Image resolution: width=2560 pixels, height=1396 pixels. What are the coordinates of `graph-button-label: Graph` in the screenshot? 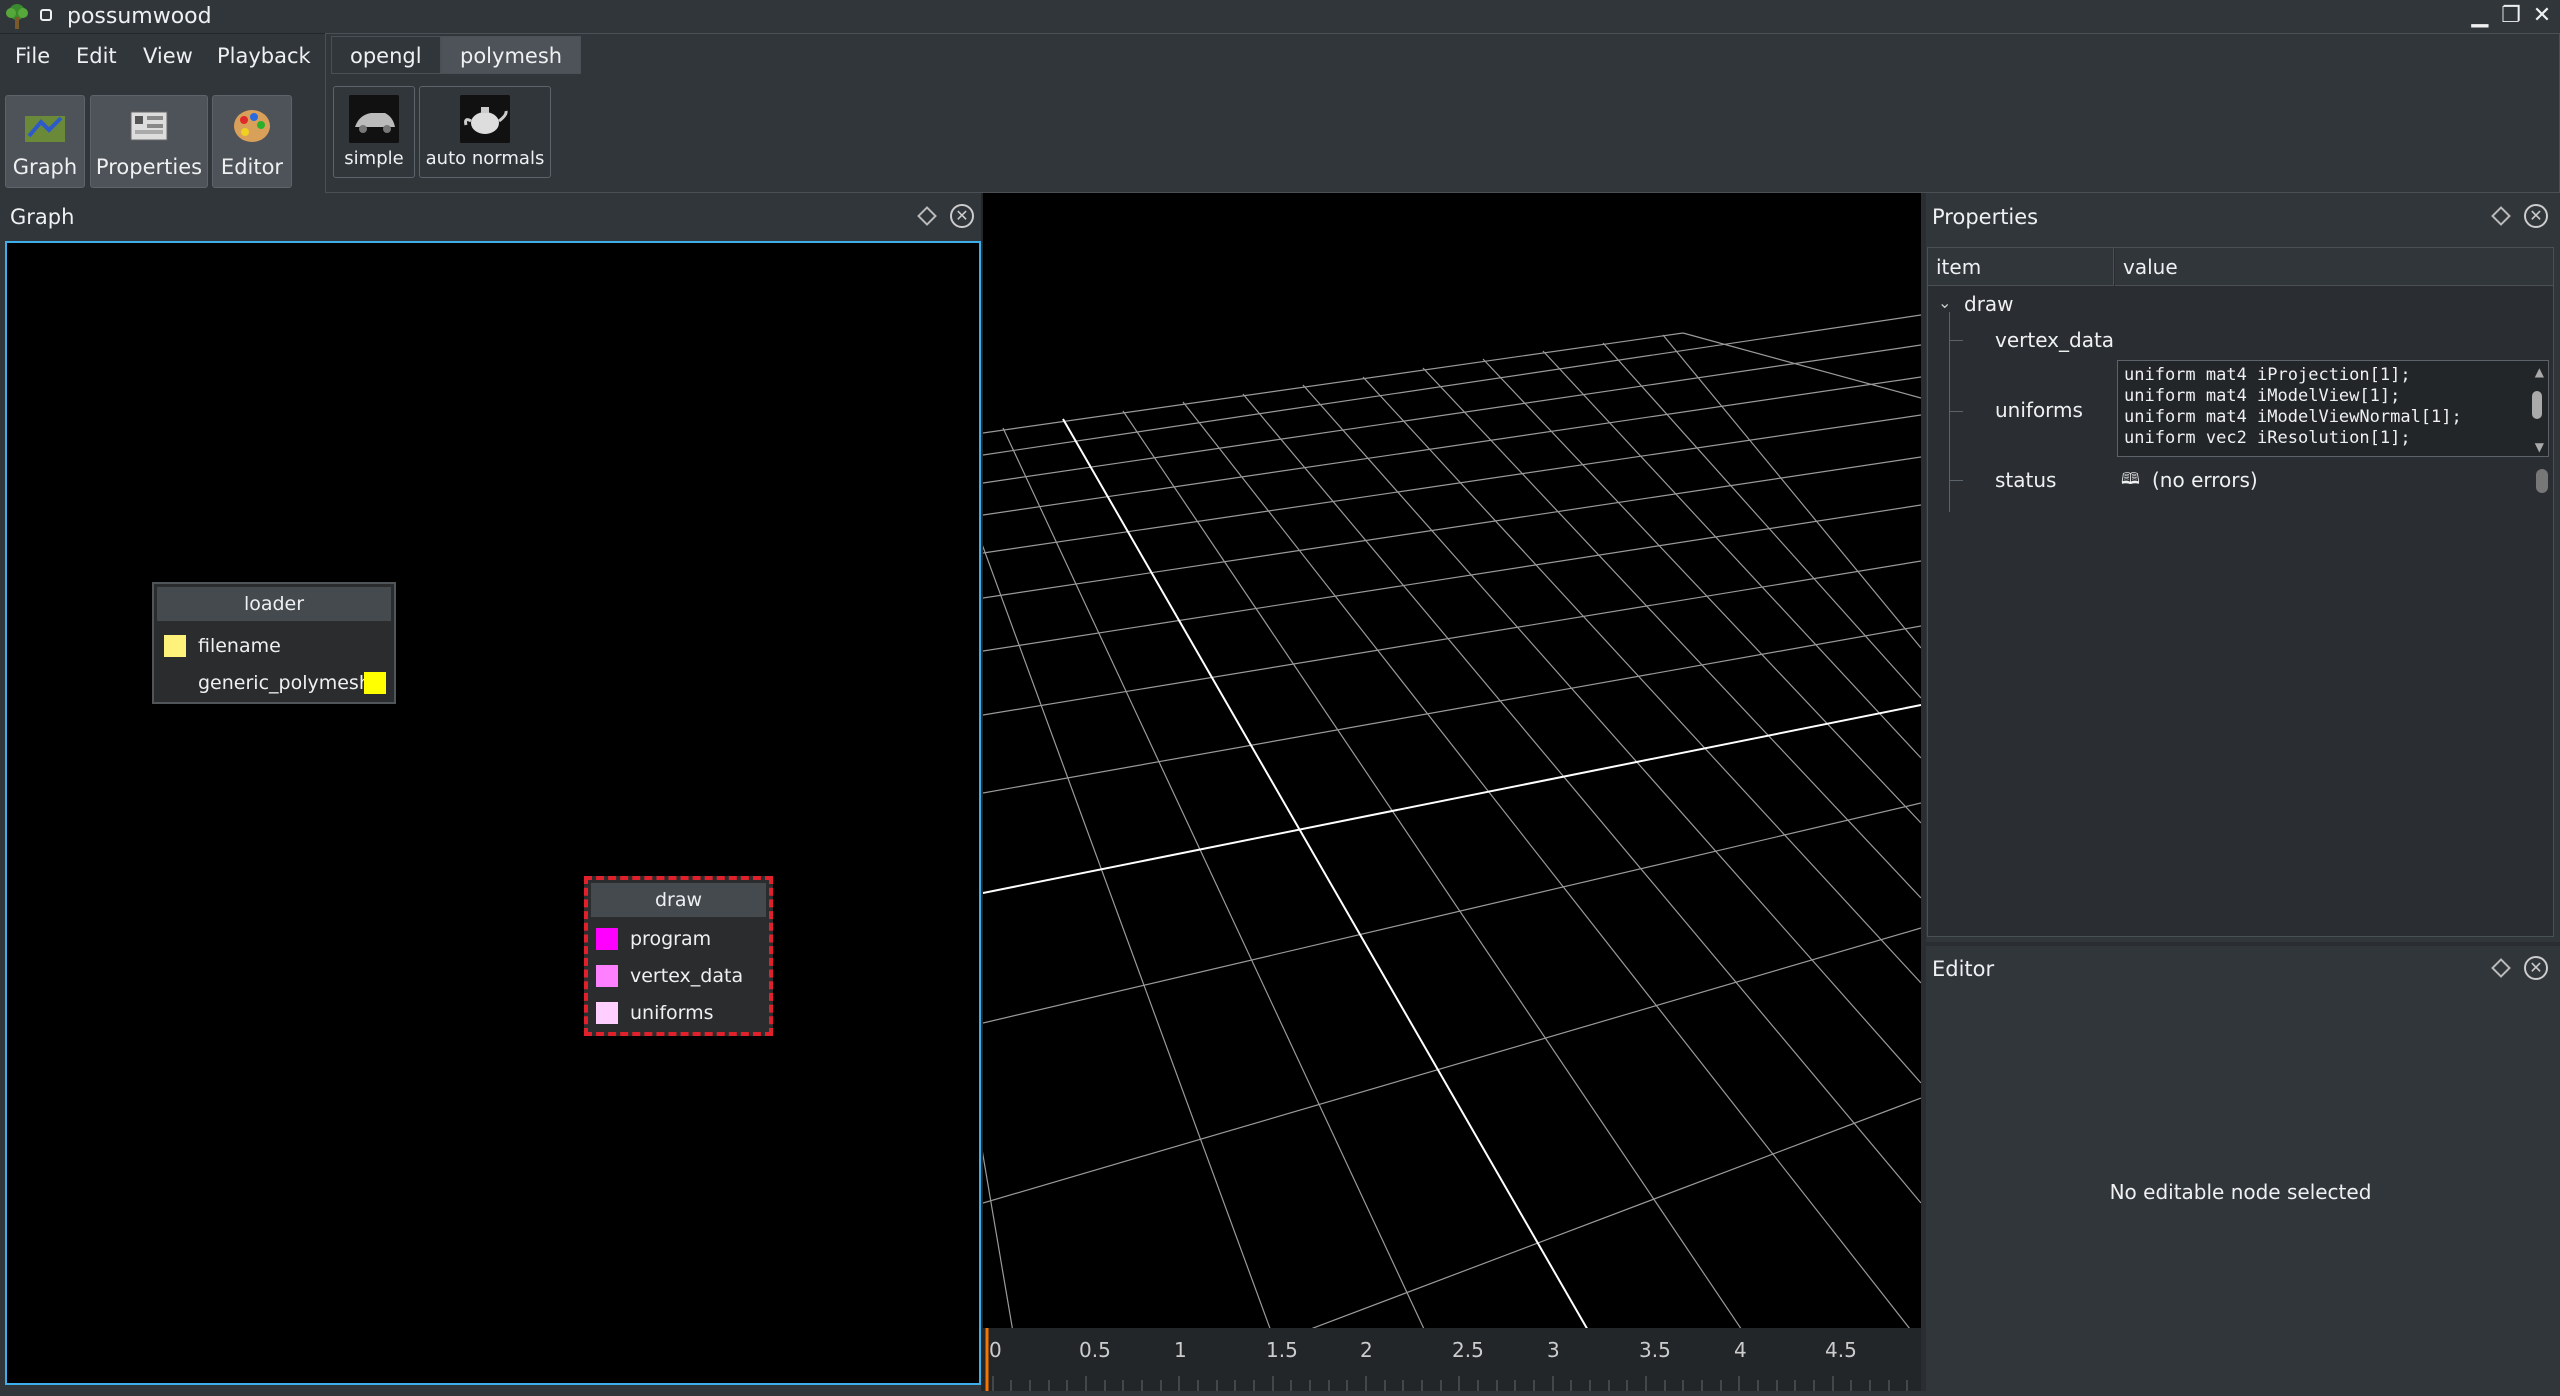 It's located at (45, 167).